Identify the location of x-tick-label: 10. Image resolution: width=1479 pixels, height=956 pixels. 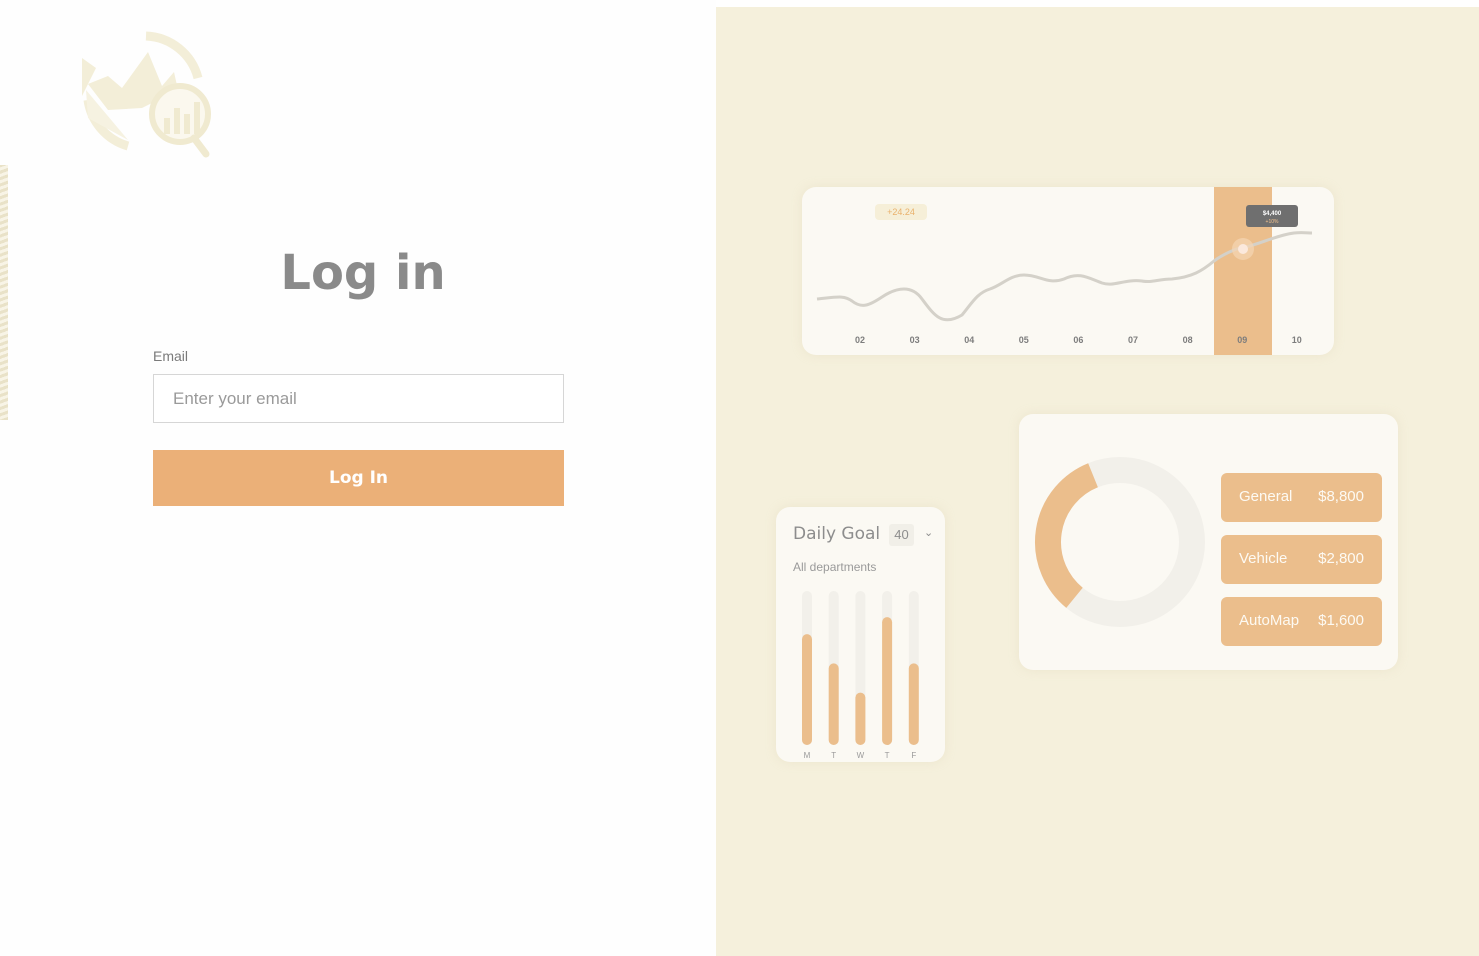
(1297, 340).